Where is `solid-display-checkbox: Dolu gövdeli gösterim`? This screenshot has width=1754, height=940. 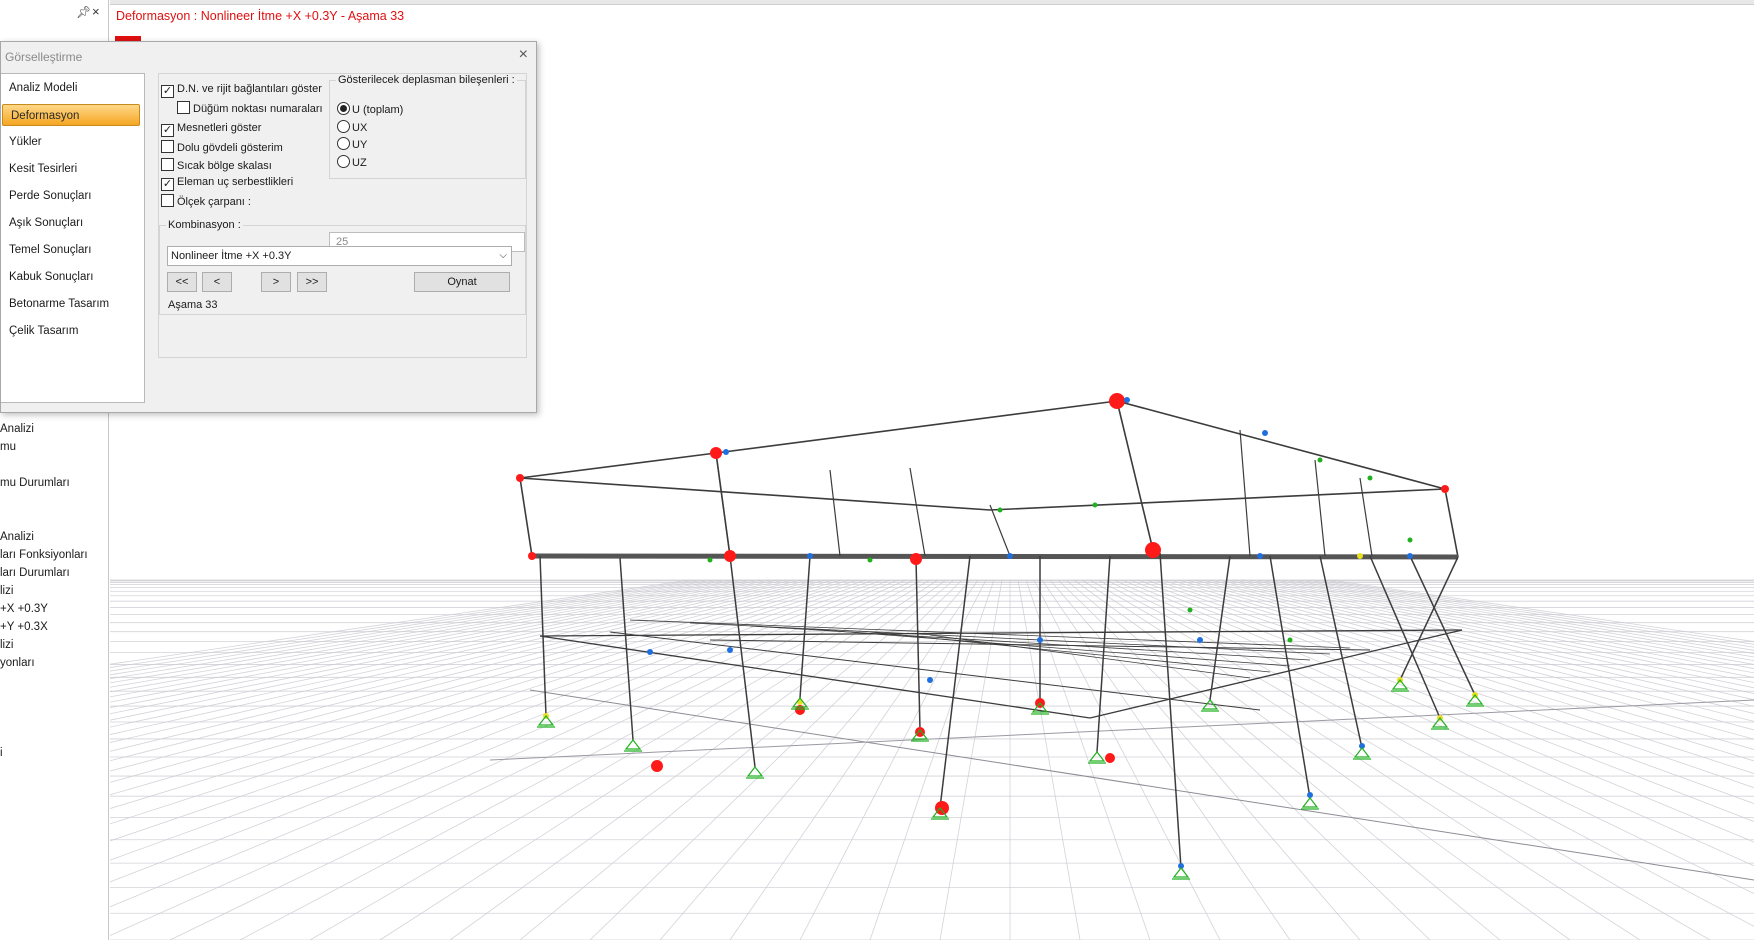
solid-display-checkbox: Dolu gövdeli gösterim is located at coordinates (222, 147).